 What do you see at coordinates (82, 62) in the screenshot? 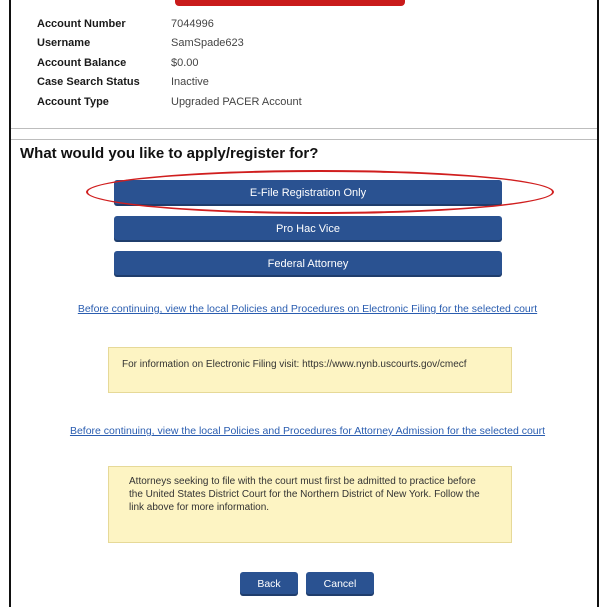
I see `account-balance-label: Account Balance` at bounding box center [82, 62].